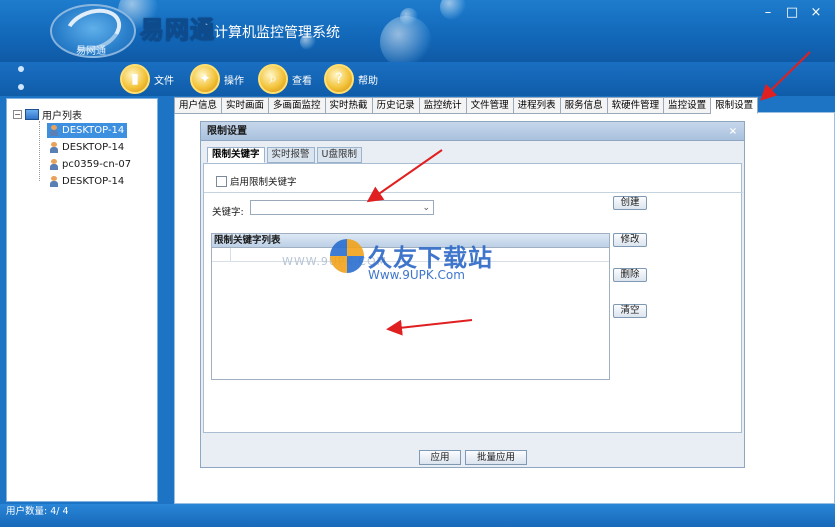  What do you see at coordinates (735, 105) in the screenshot?
I see `tab-restriction-settings: 限制设置` at bounding box center [735, 105].